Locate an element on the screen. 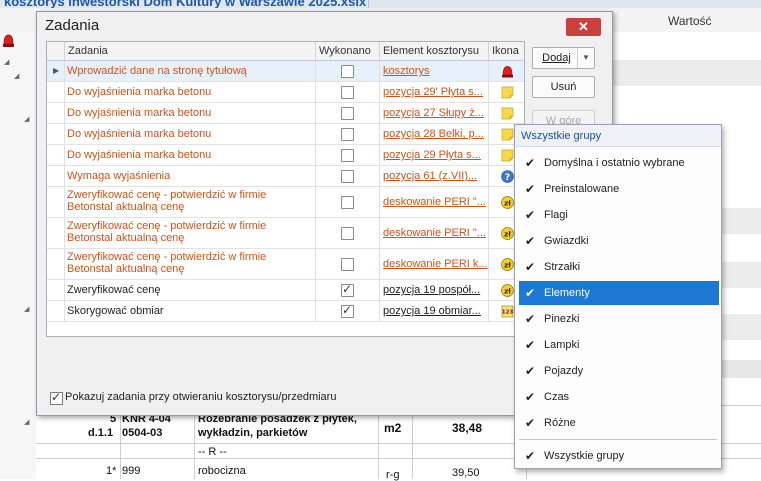 The height and width of the screenshot is (481, 761). table-row: Skorygować obmiar pozycja 19 obmiar... 123 is located at coordinates (285, 311).